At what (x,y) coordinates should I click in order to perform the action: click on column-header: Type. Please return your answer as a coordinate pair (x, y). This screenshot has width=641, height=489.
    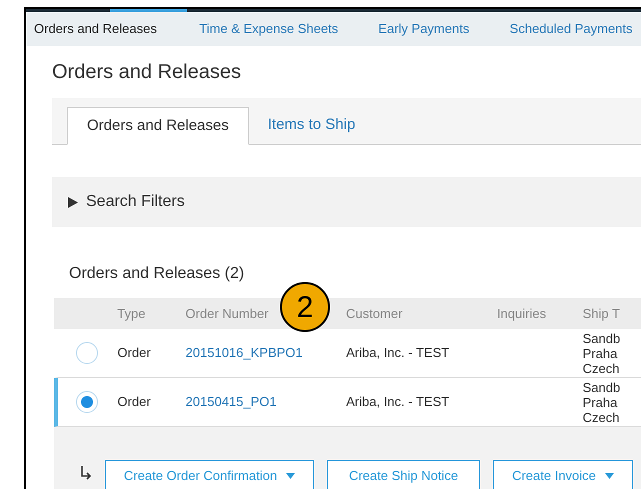
    Looking at the image, I should click on (131, 313).